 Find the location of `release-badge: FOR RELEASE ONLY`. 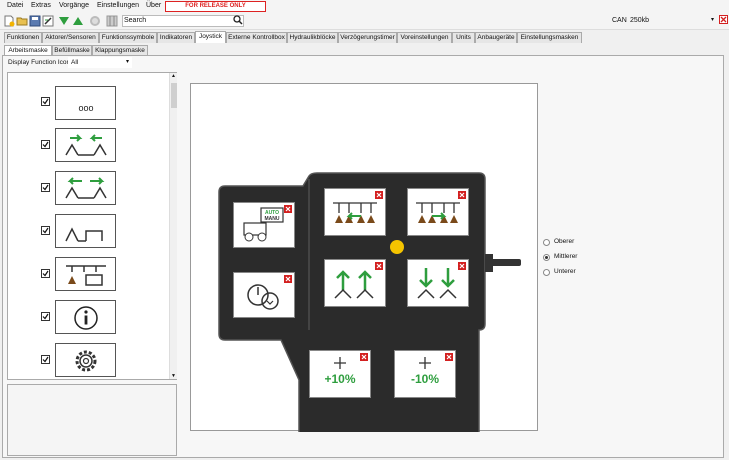

release-badge: FOR RELEASE ONLY is located at coordinates (215, 6).